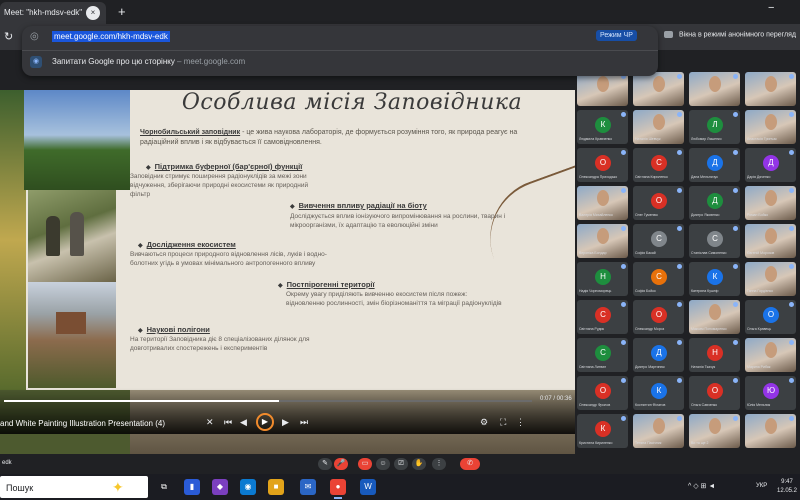 The image size is (800, 500). Describe the element at coordinates (325, 464) in the screenshot. I see `pen-icon: ✎` at that location.